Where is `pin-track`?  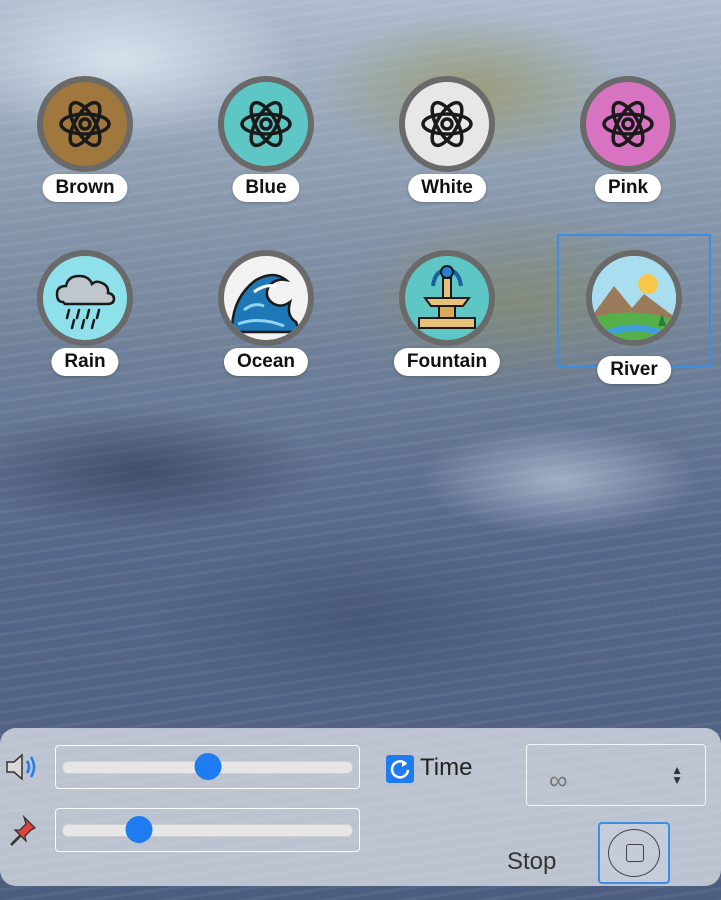 pin-track is located at coordinates (207, 830).